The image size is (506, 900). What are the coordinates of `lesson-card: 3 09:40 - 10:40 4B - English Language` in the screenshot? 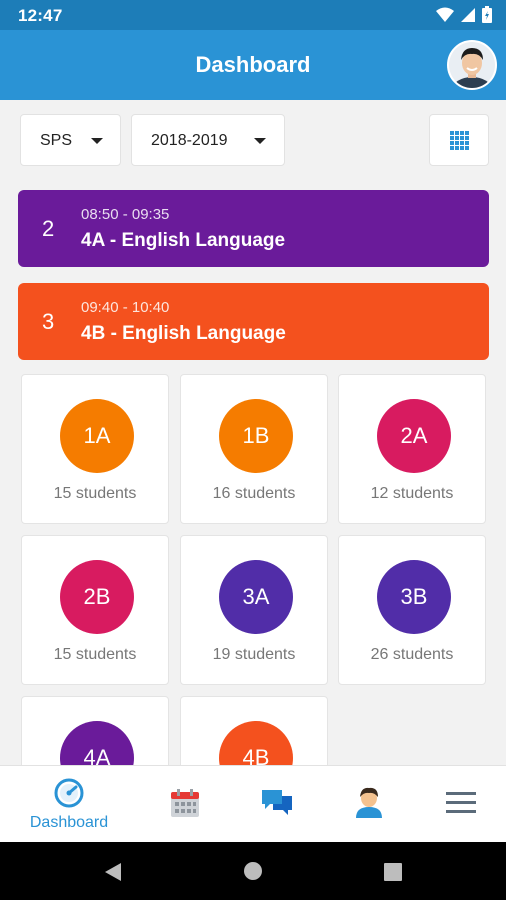 It's located at (253, 321).